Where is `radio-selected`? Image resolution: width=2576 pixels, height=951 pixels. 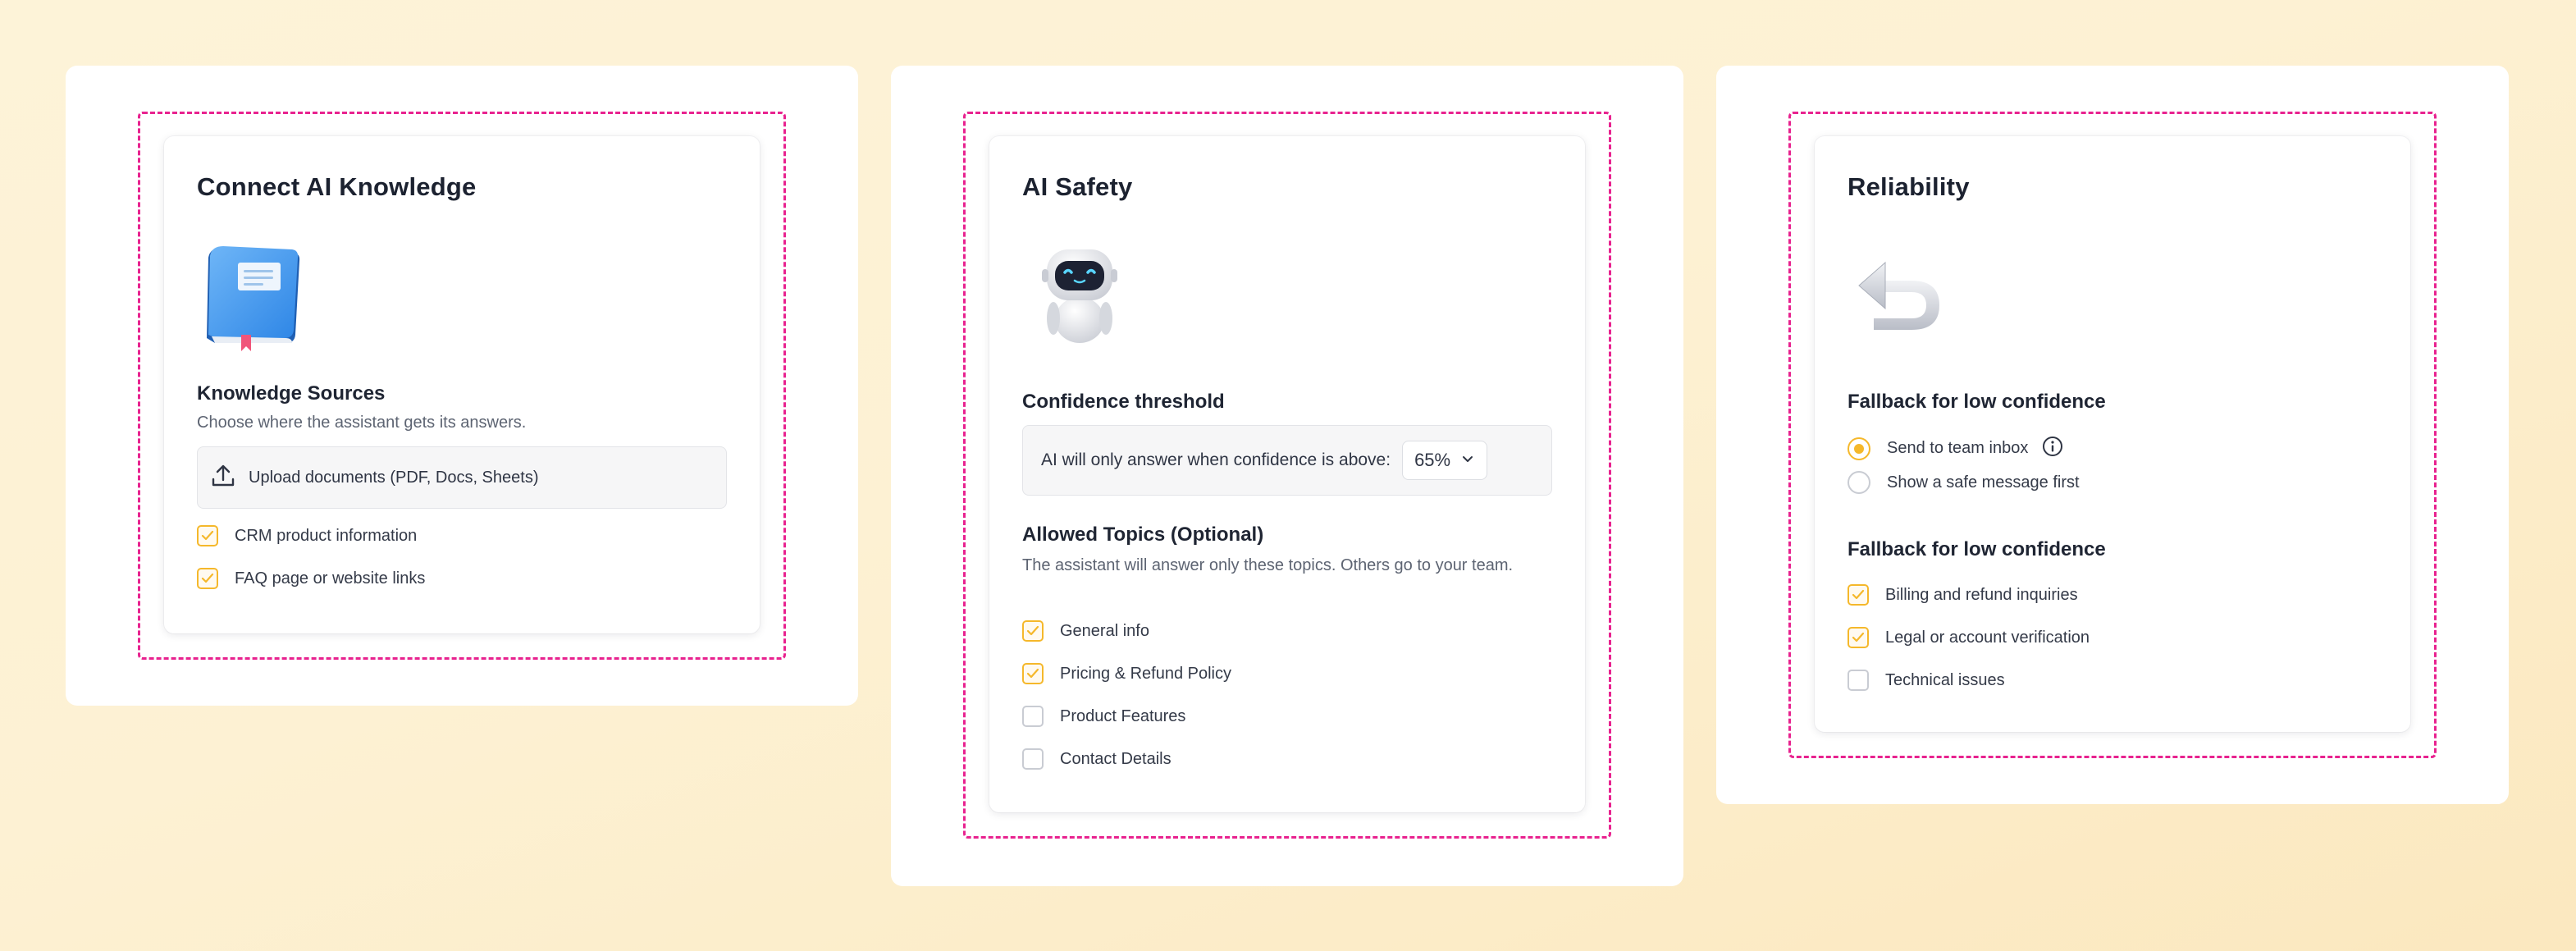 radio-selected is located at coordinates (1859, 448).